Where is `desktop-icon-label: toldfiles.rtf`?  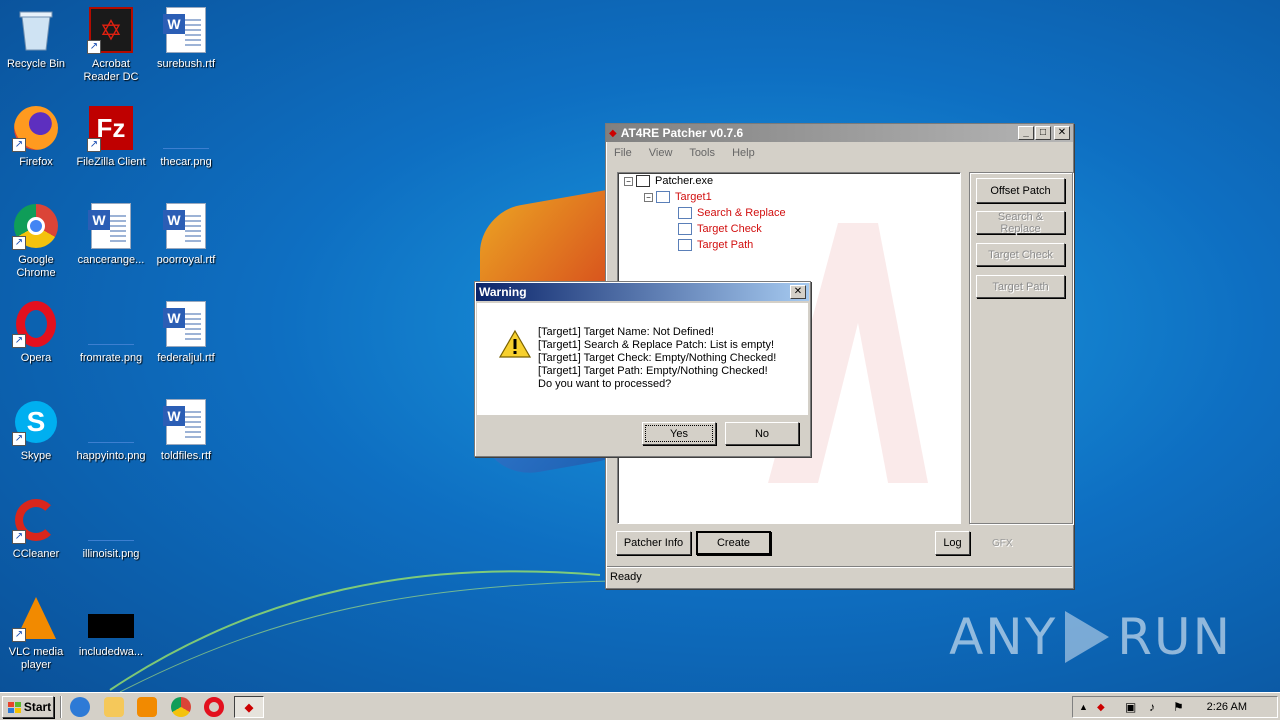
desktop-icon-label: toldfiles.rtf is located at coordinates (186, 456).